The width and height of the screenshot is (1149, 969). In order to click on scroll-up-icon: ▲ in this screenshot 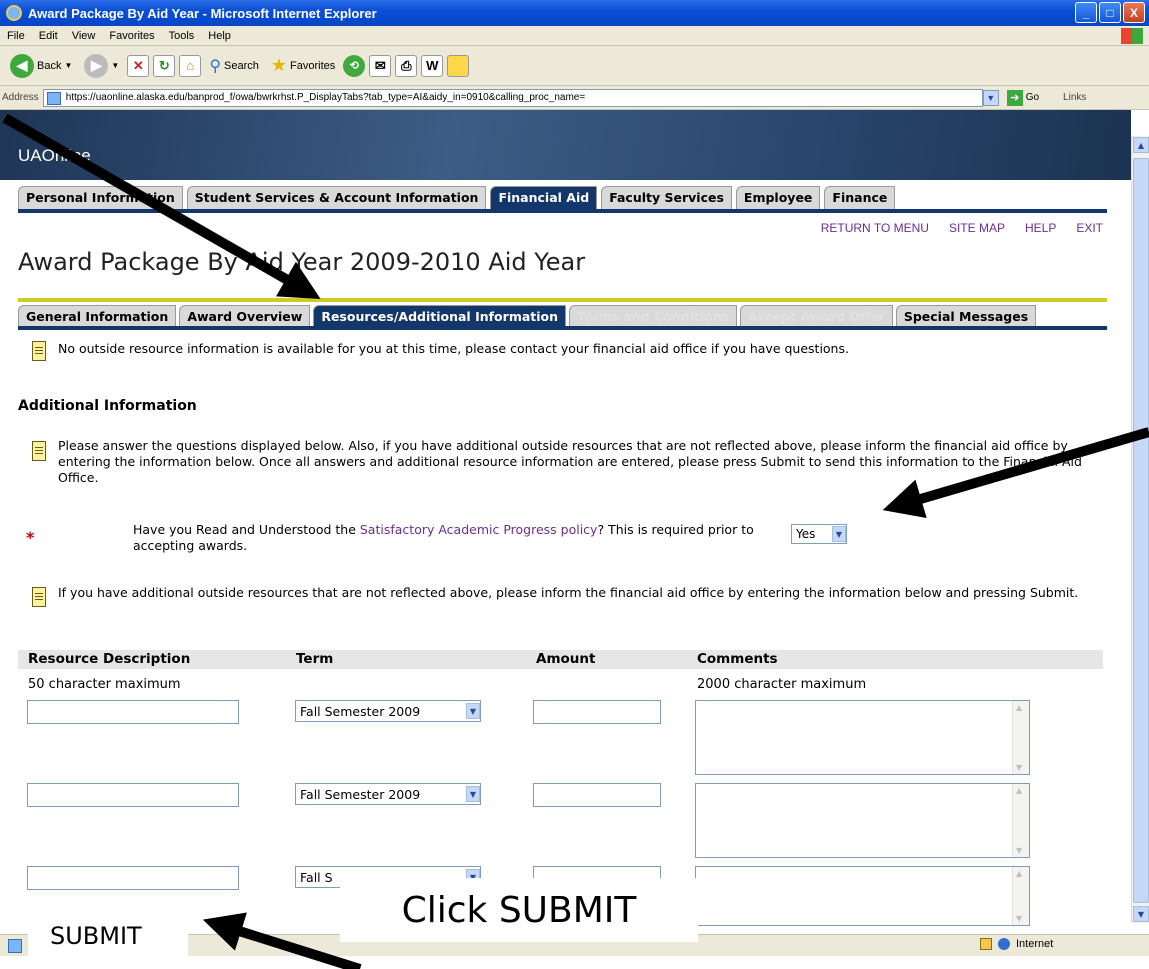, I will do `click(1141, 145)`.